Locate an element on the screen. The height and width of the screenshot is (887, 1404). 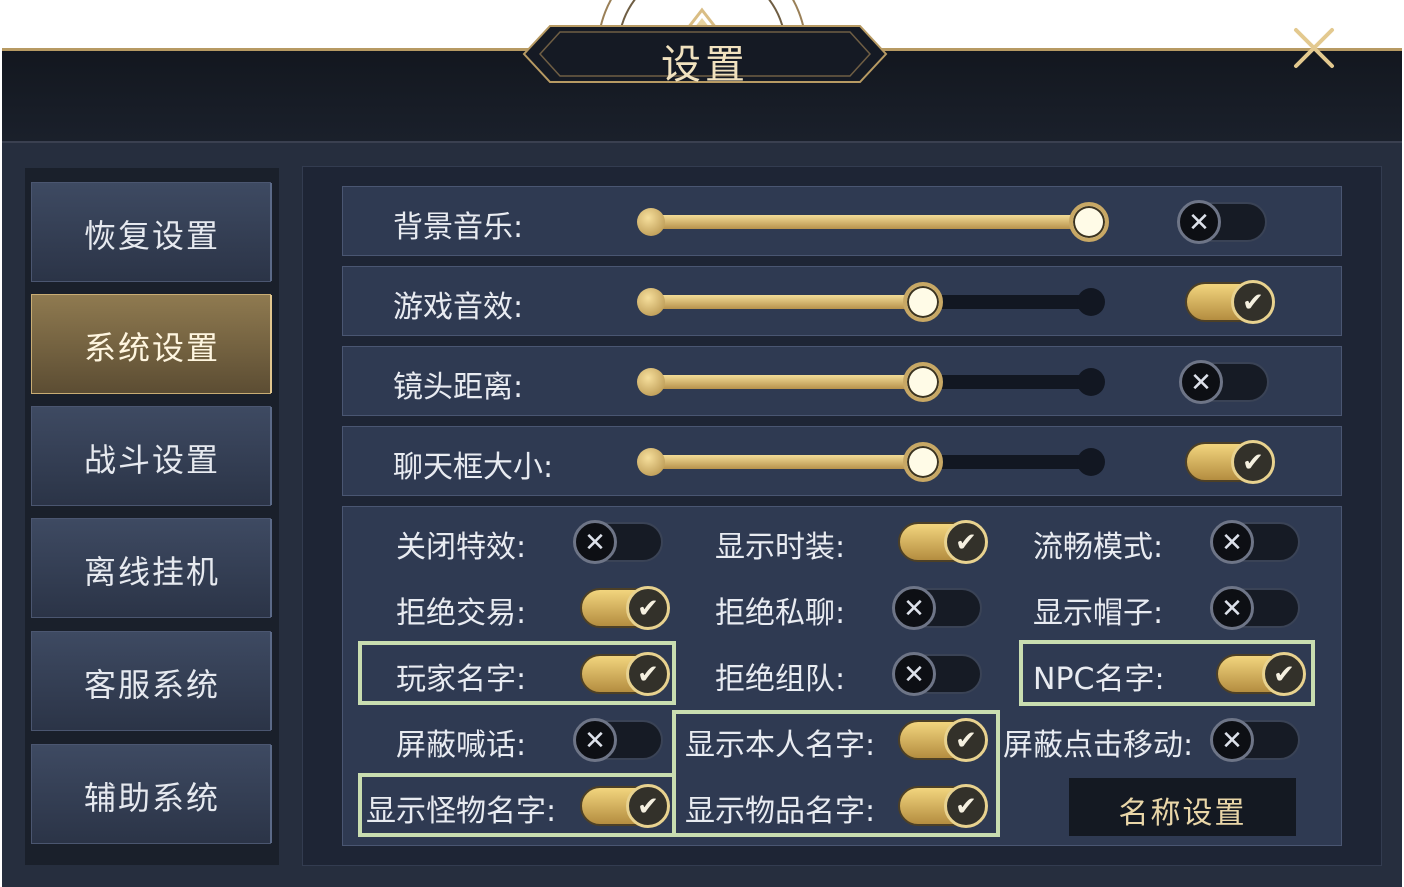
slider-label: 游戏音效: is located at coordinates (458, 307).